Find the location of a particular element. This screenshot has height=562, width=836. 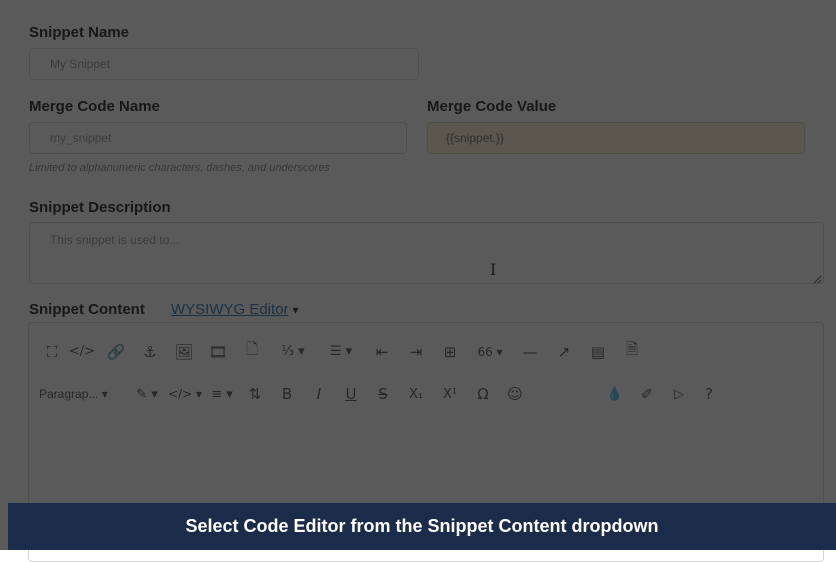

blockquote-icon: 66 ▾ is located at coordinates (490, 352).